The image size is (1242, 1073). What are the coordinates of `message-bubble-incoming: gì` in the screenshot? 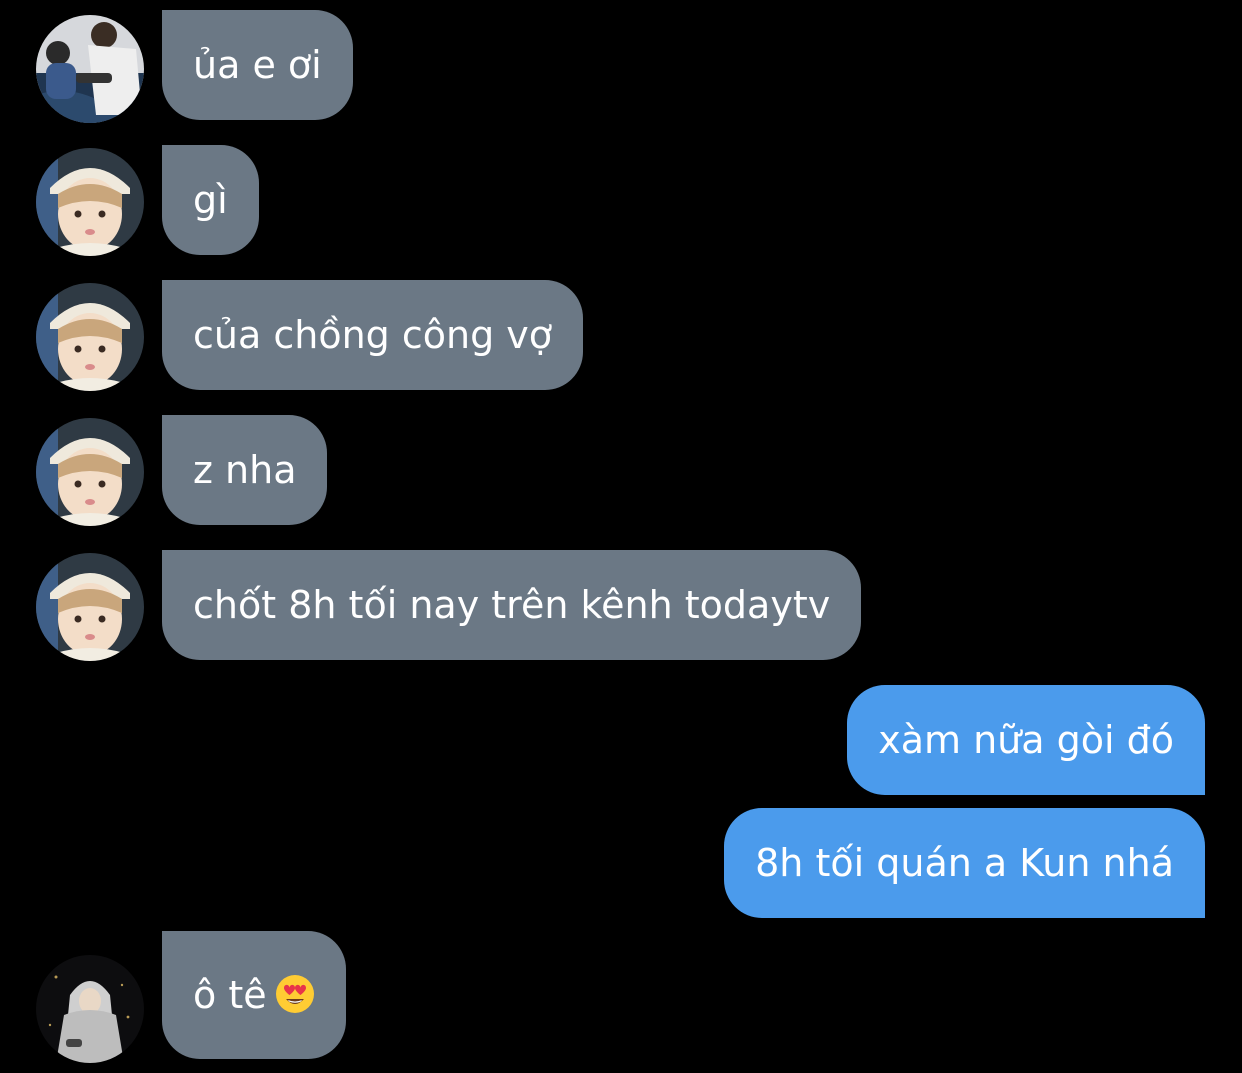 It's located at (210, 200).